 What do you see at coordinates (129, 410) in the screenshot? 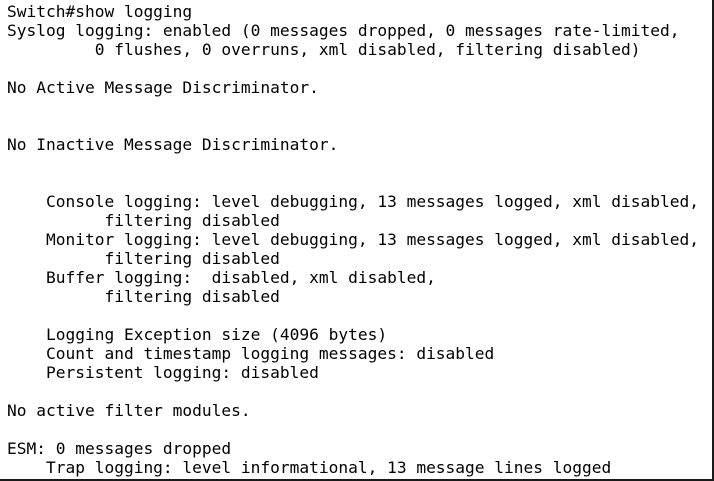
I see `filter-modules-line: No active filter modules.` at bounding box center [129, 410].